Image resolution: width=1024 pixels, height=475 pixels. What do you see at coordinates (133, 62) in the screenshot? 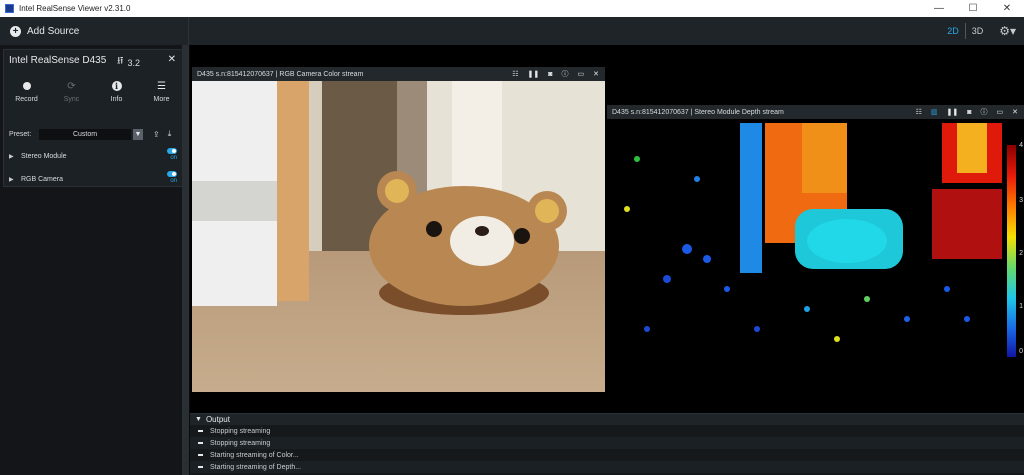
I see `usb-version: 3.2` at bounding box center [133, 62].